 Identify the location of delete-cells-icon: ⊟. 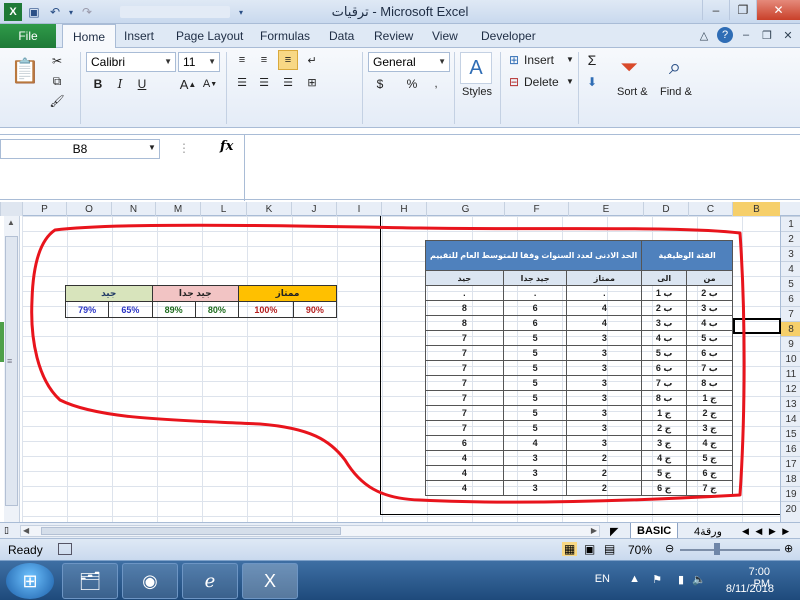
(514, 82).